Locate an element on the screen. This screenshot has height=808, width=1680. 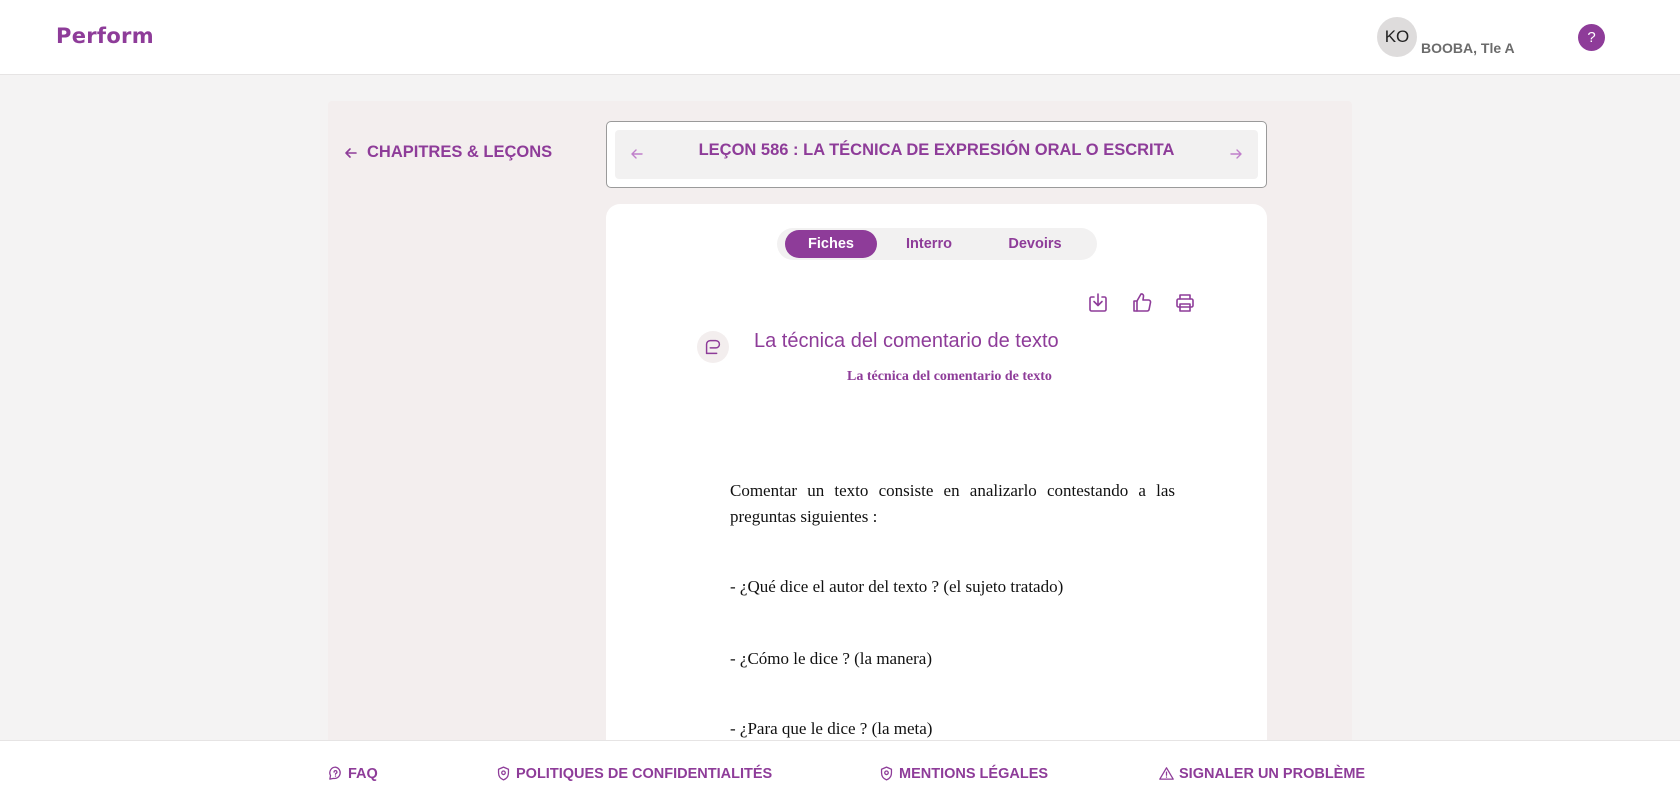
print-icon is located at coordinates (1185, 303).